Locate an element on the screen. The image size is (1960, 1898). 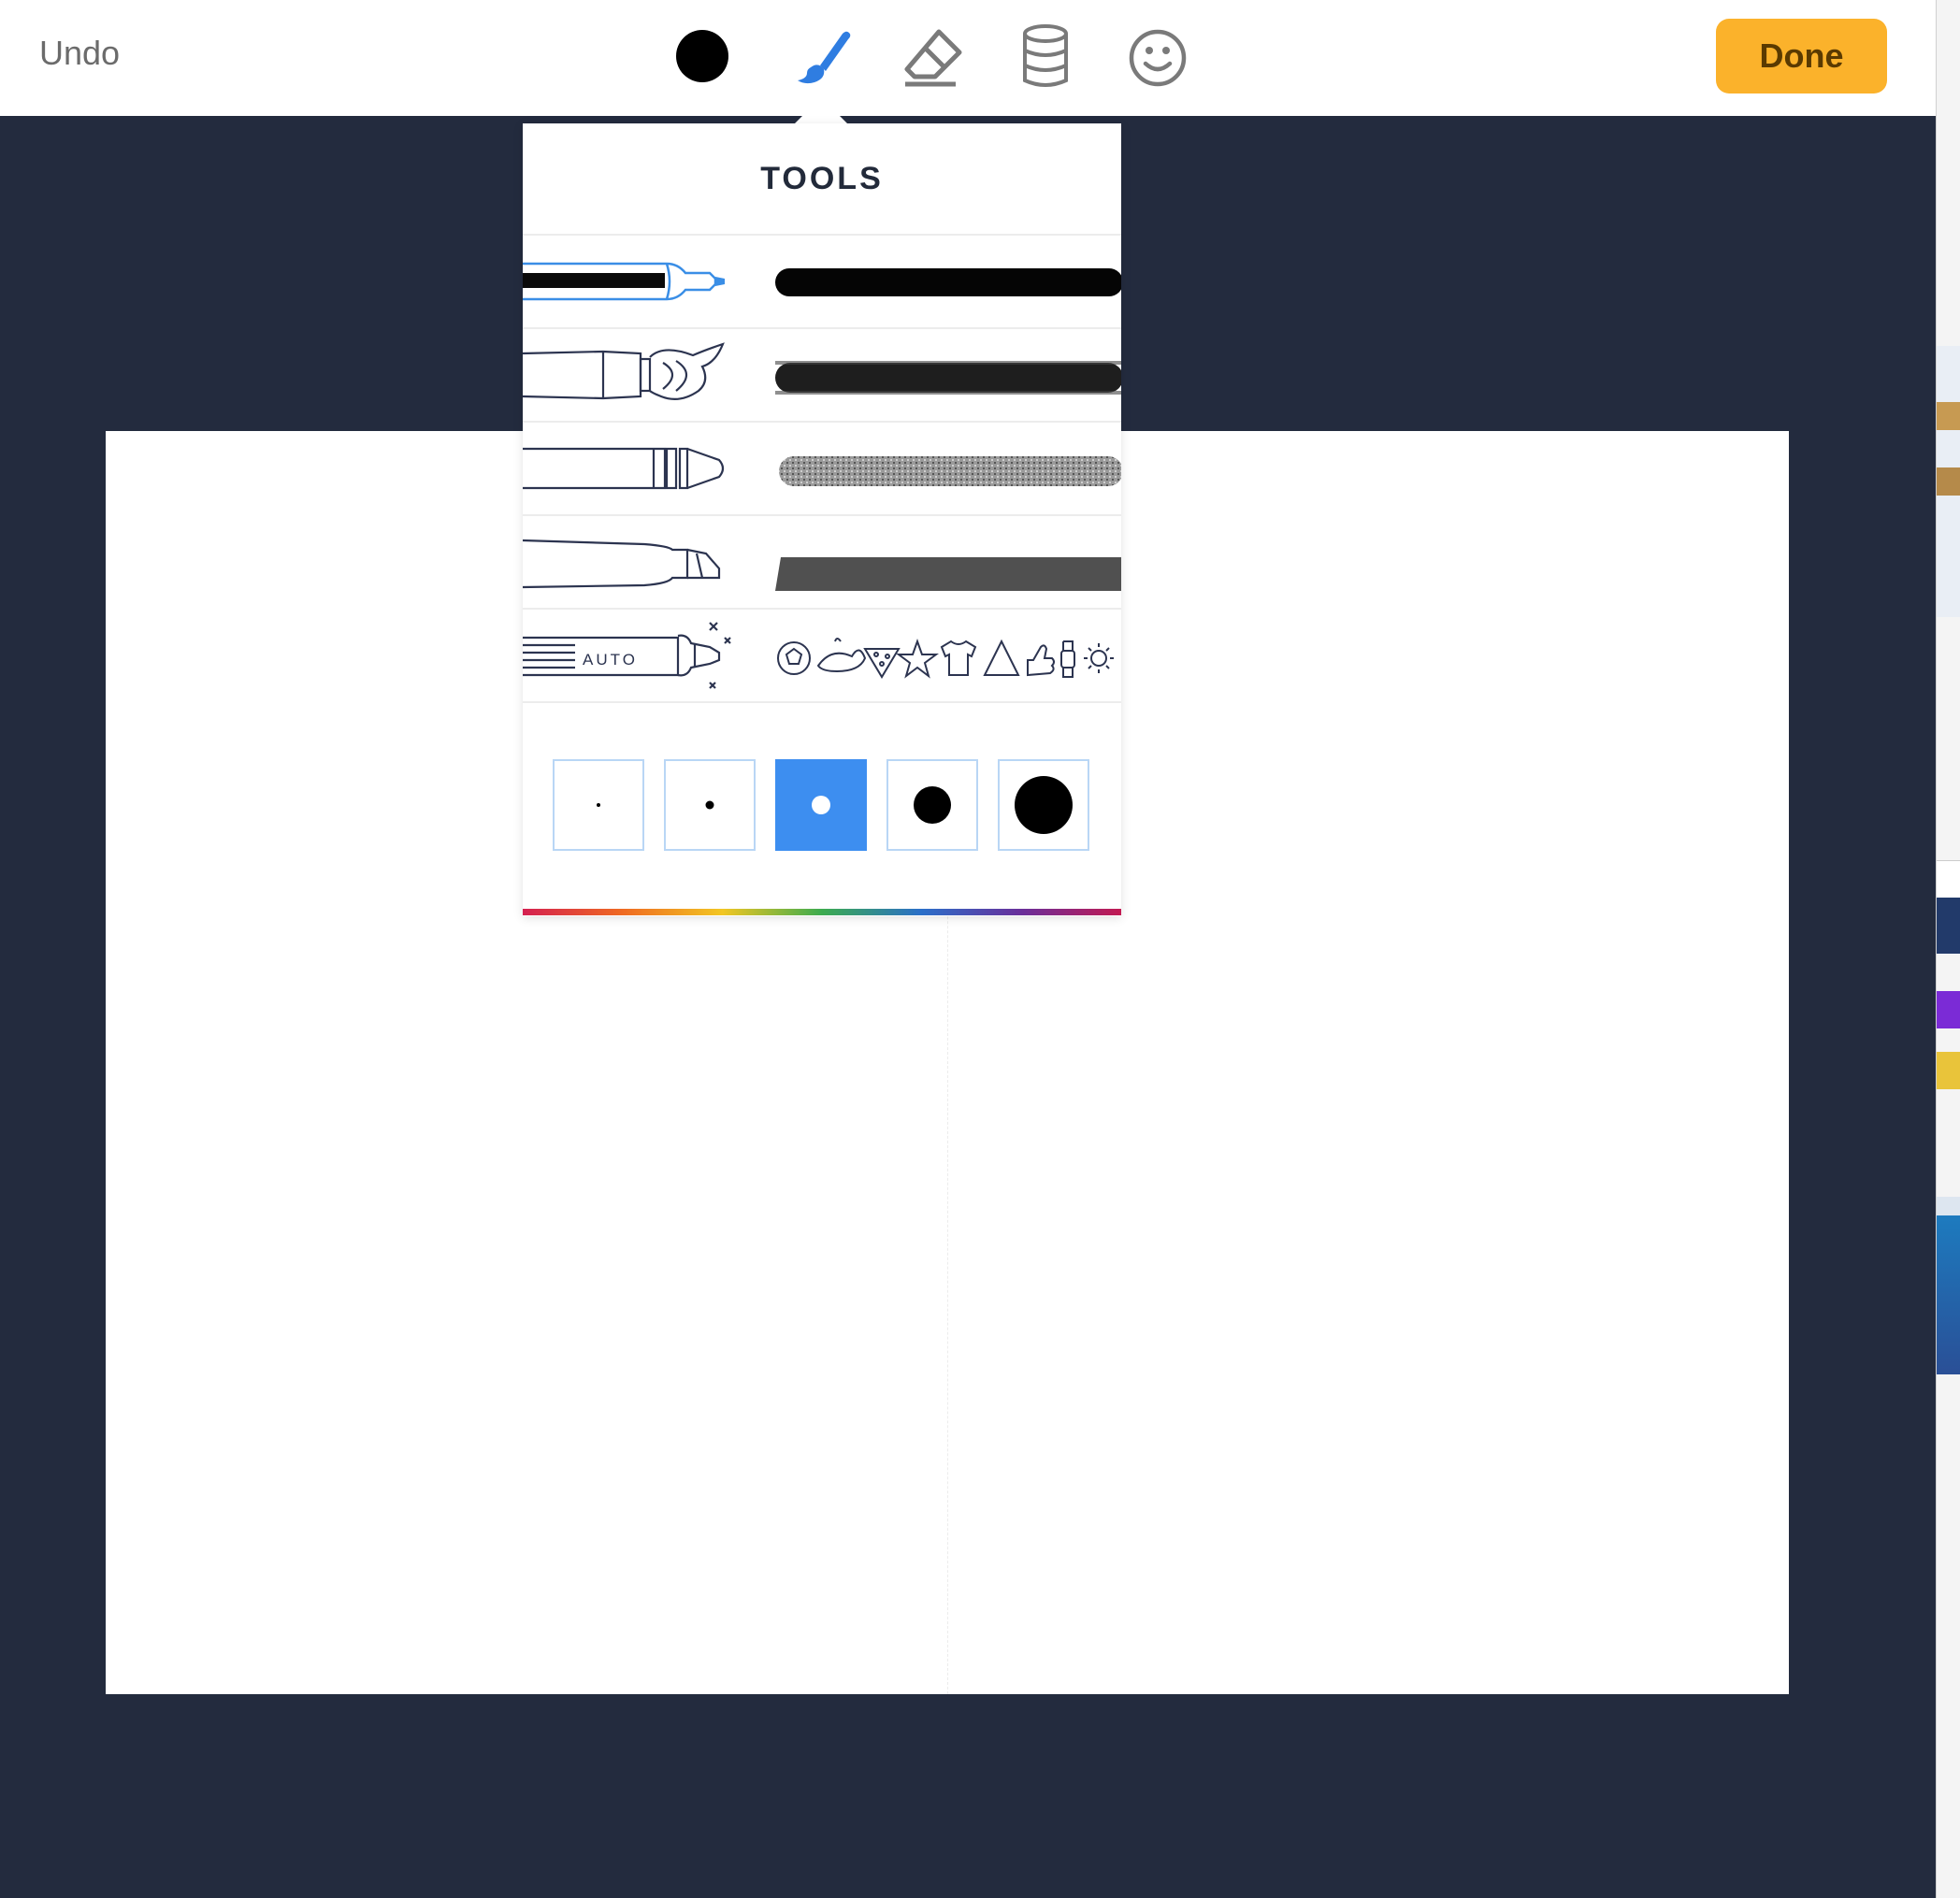
strip-image is located at coordinates (1948, 1294).